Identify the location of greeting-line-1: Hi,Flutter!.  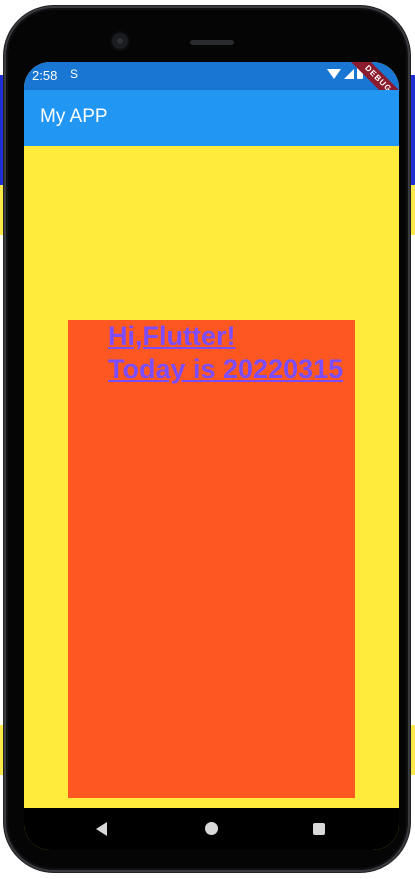
(172, 336).